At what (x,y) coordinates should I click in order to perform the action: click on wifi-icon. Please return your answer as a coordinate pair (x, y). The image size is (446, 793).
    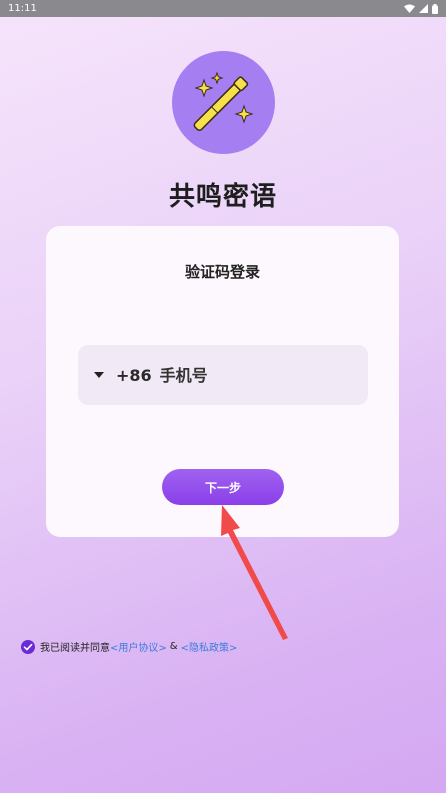
    Looking at the image, I should click on (409, 8).